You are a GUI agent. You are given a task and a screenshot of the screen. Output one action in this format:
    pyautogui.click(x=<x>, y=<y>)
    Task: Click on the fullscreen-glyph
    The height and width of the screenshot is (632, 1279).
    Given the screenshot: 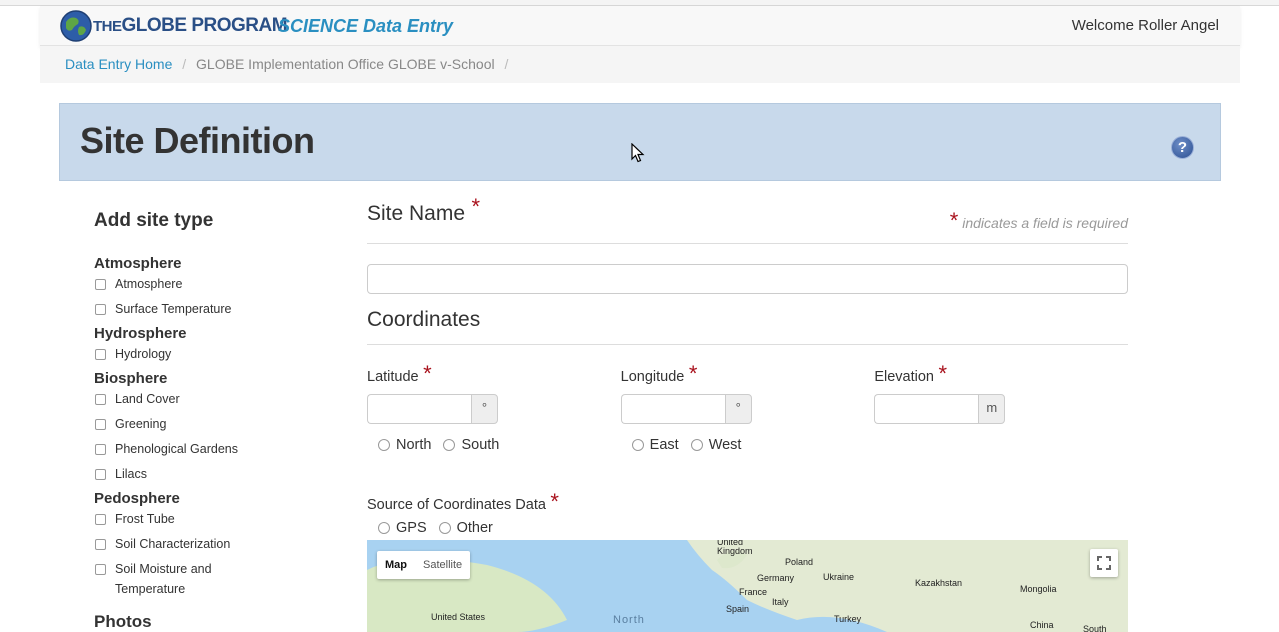 What is the action you would take?
    pyautogui.click(x=1104, y=563)
    